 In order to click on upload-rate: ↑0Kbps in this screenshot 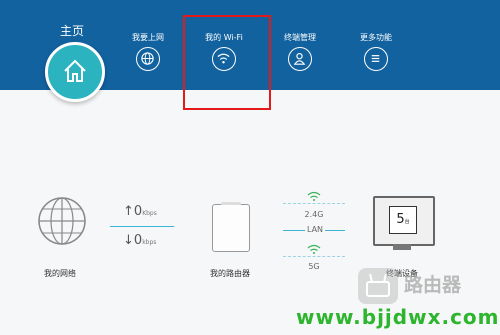, I will do `click(140, 211)`.